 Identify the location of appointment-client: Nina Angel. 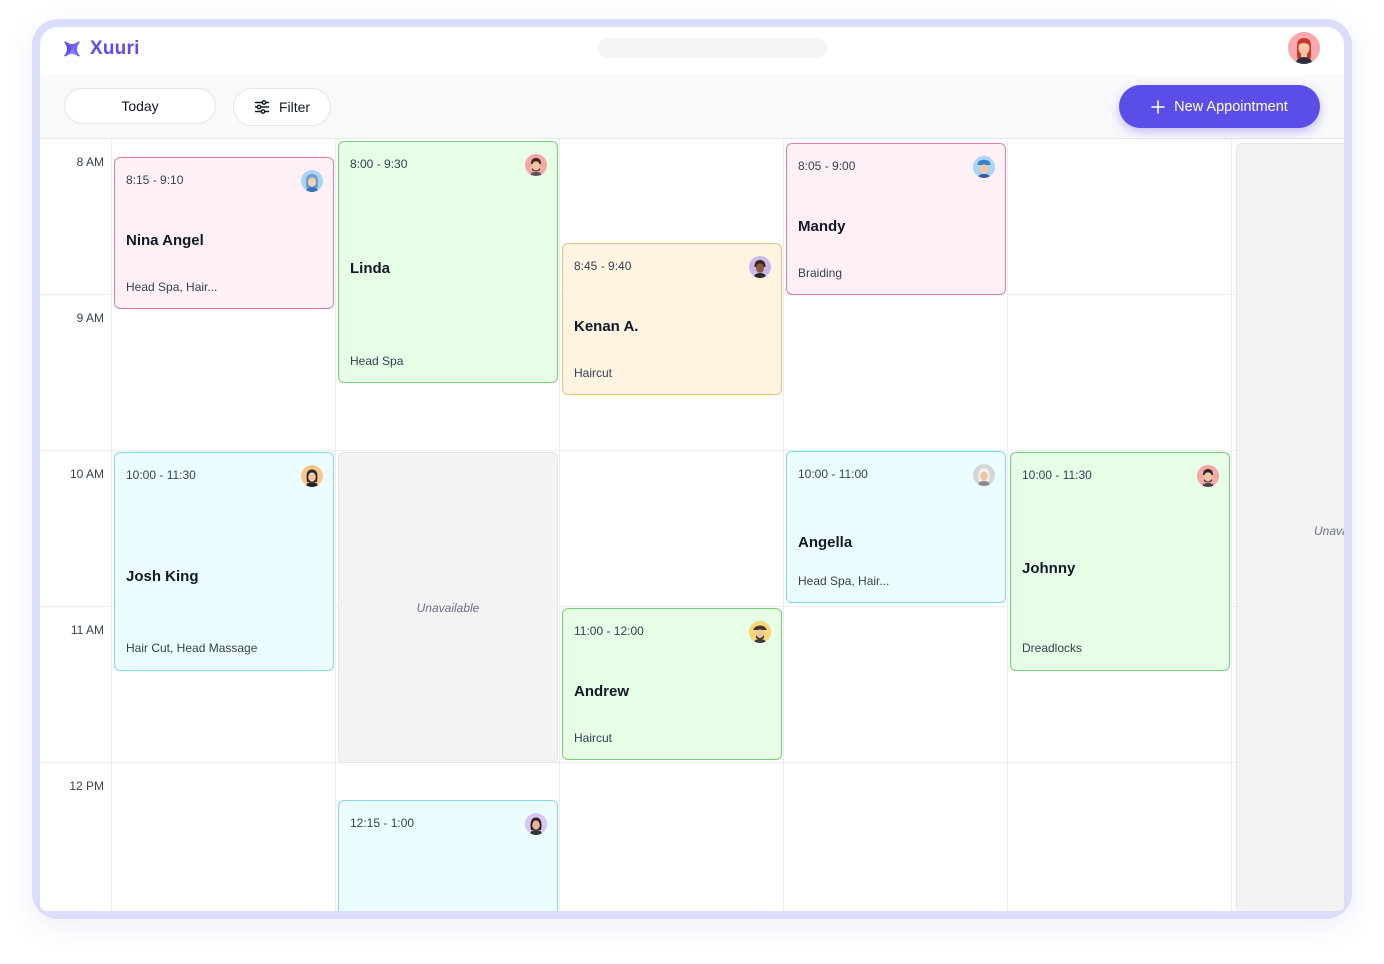
(165, 240).